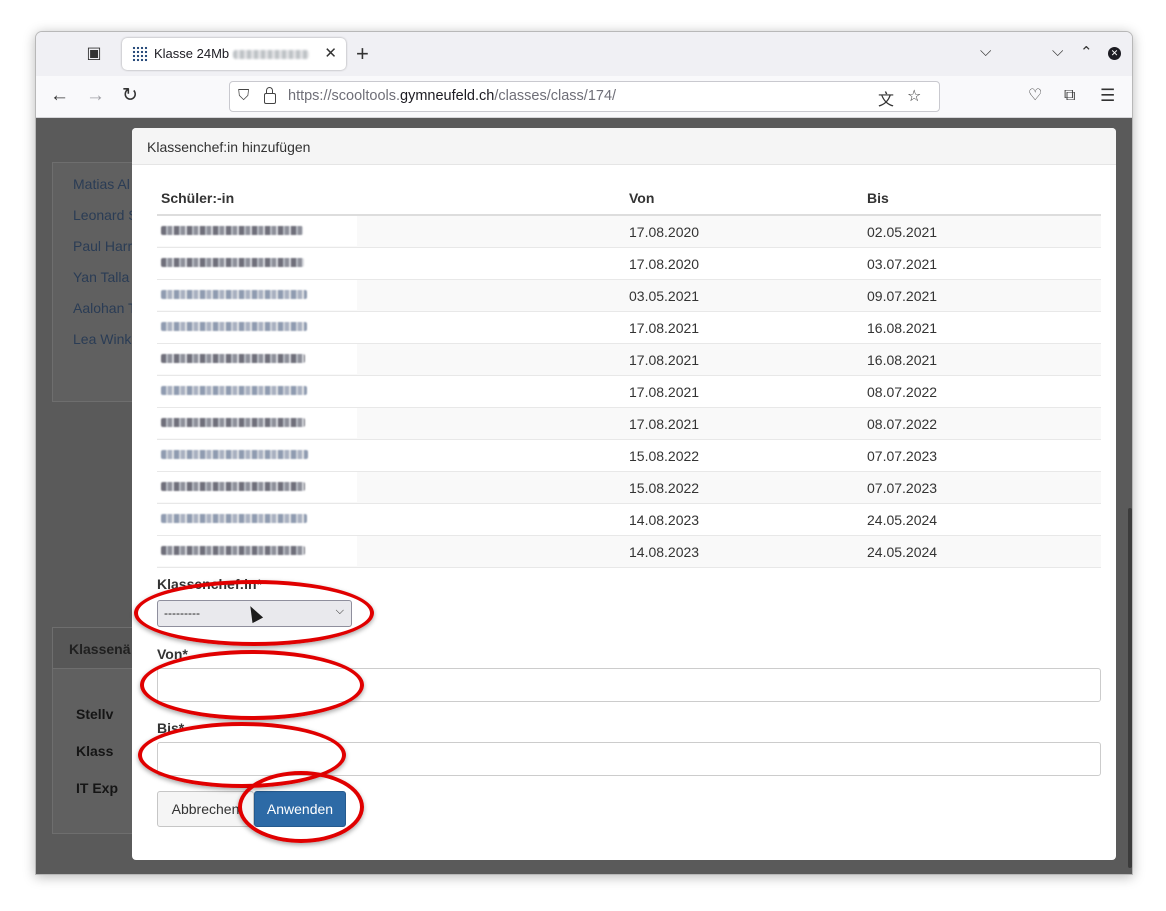 The image size is (1166, 911). Describe the element at coordinates (902, 264) in the screenshot. I see `to-date-cell: 03.07.2021` at that location.